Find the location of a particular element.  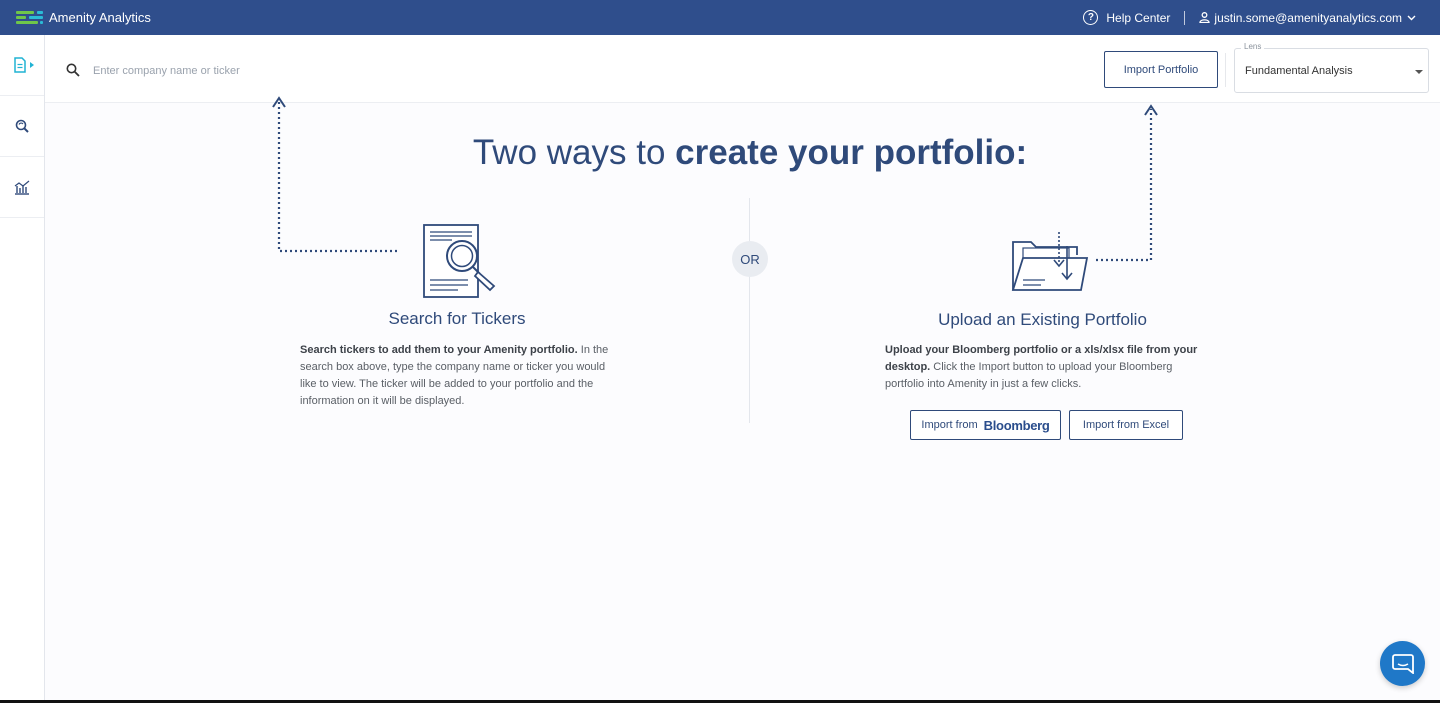

page-title: Two ways to create your portfolio: is located at coordinates (750, 153).